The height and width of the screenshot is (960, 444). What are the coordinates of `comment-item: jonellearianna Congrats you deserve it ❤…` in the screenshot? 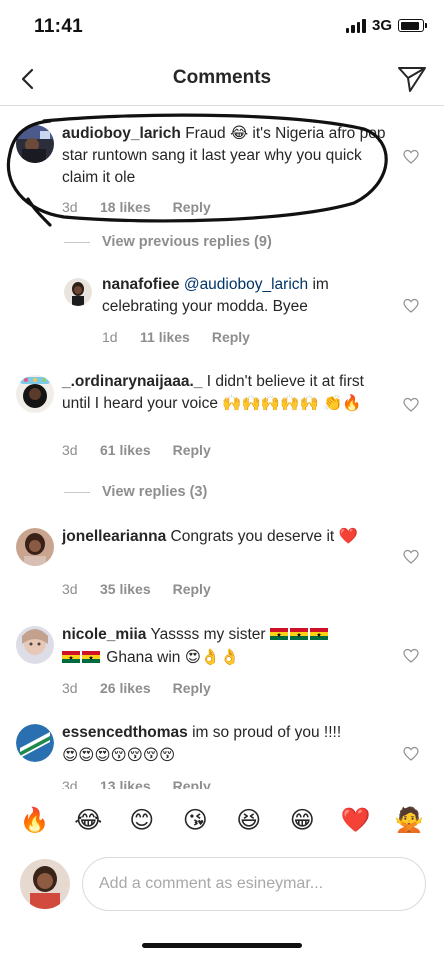 It's located at (222, 562).